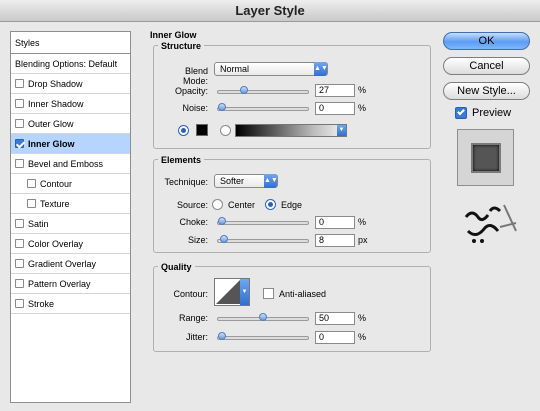 The image size is (540, 411). I want to click on cancel-button: Cancel, so click(486, 66).